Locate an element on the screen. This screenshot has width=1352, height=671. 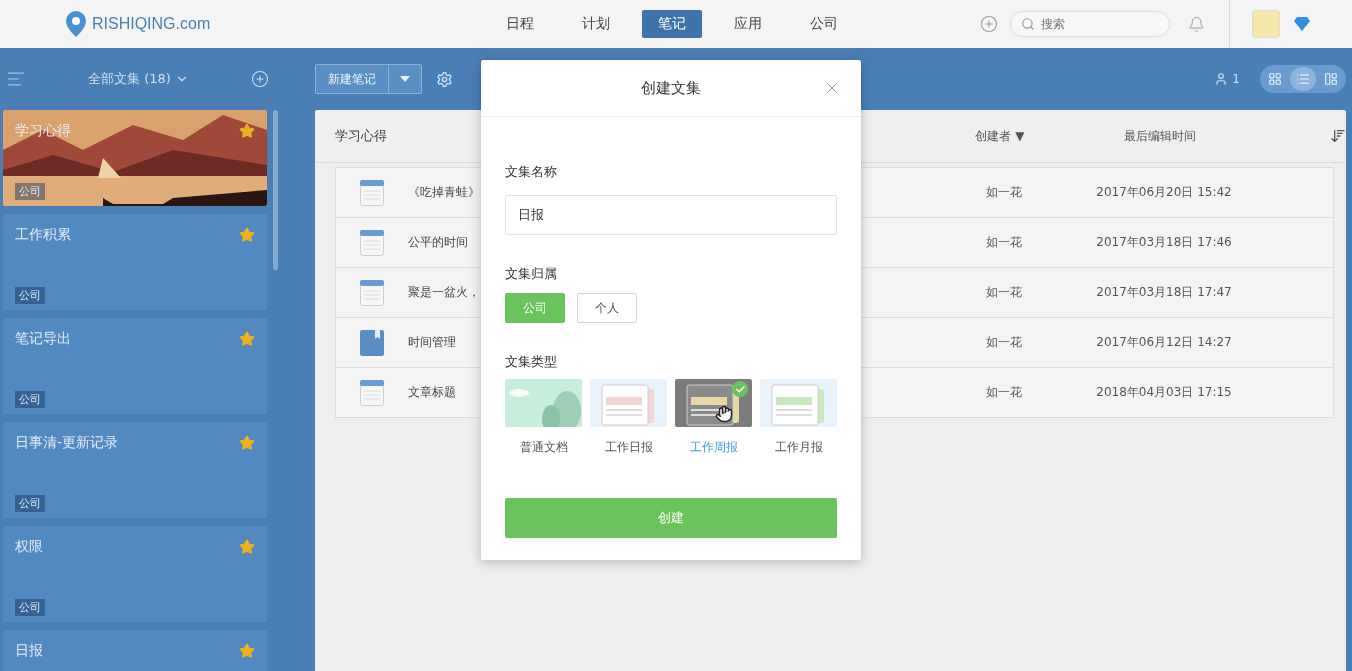
collection-name: 工作积累 is located at coordinates (43, 235).